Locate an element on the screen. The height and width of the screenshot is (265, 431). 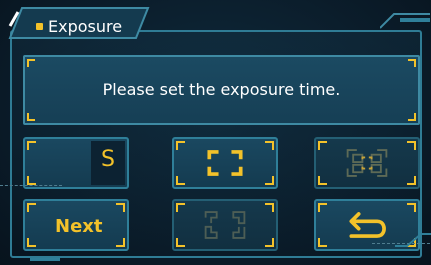
fullscreen-button is located at coordinates (225, 163).